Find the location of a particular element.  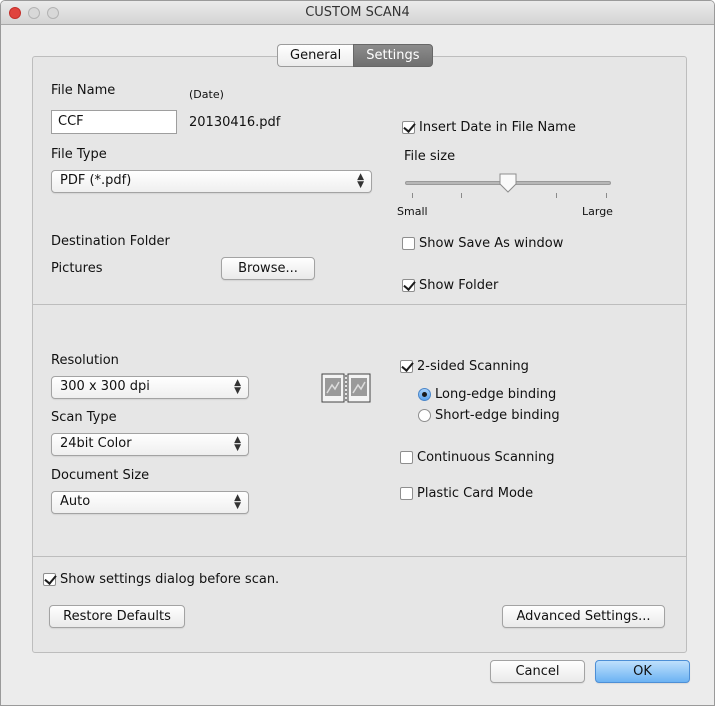

file-name-label: File Name is located at coordinates (83, 90).